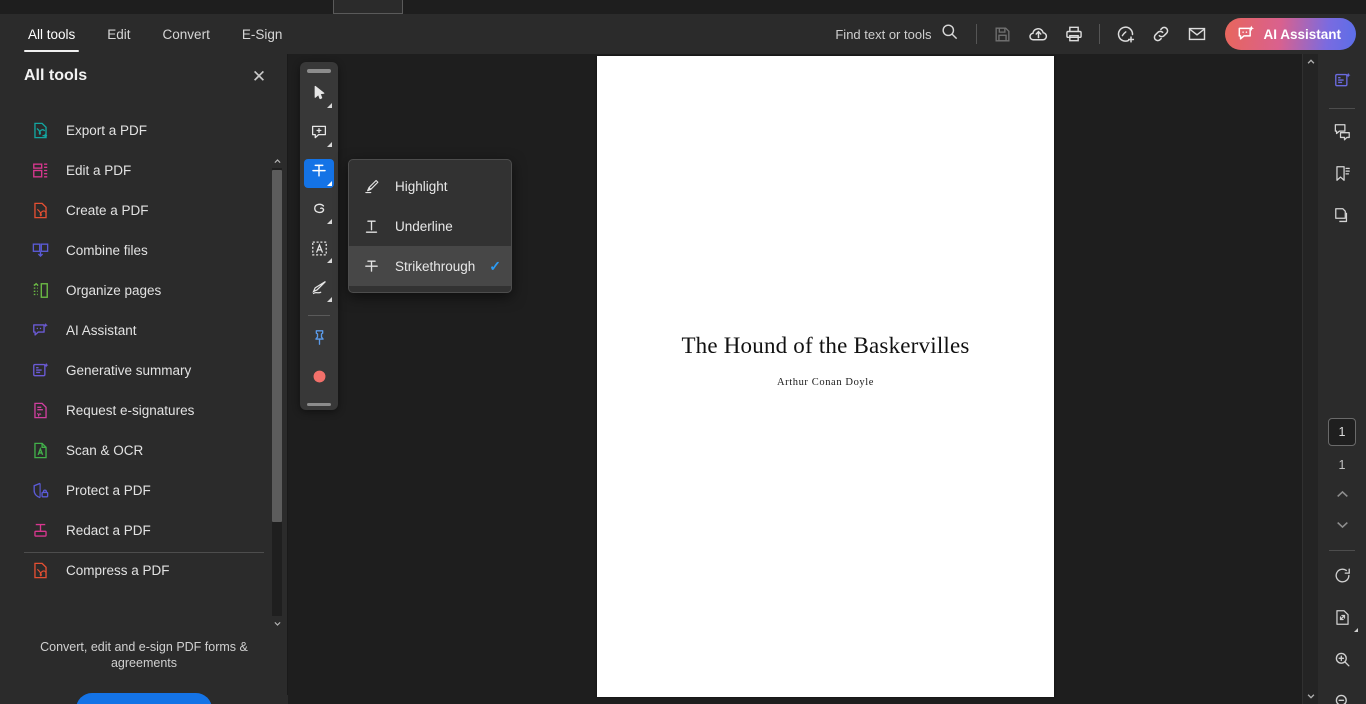  Describe the element at coordinates (1342, 693) in the screenshot. I see `zoom-out-button` at that location.